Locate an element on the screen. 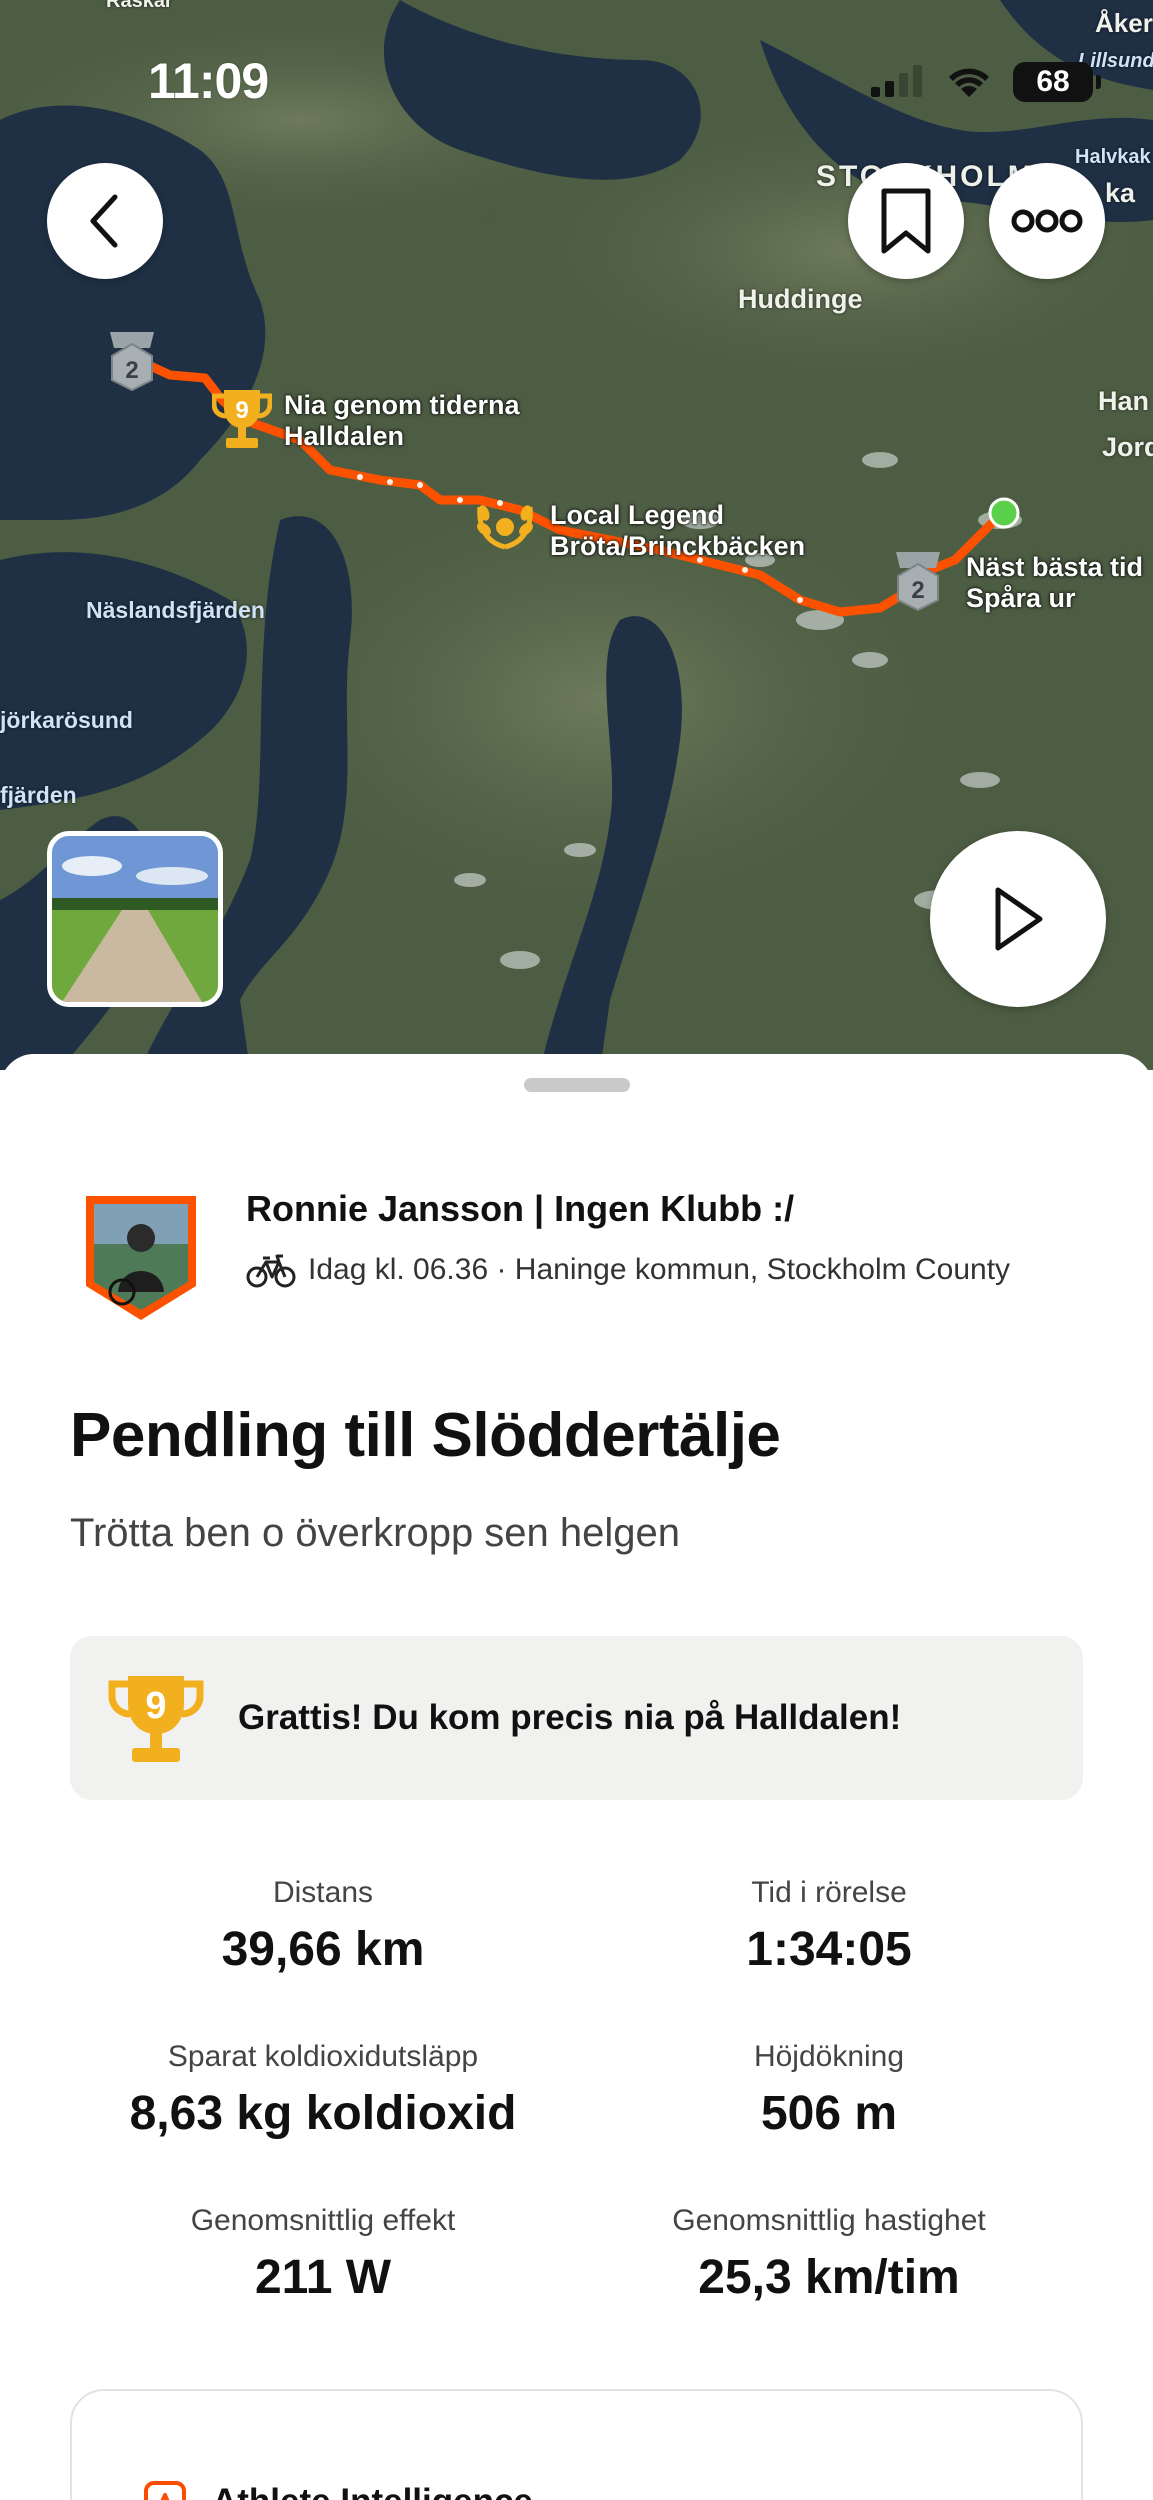 This screenshot has width=1153, height=2500. segment-label-spara-ur: Näst bästa tid Spåra ur is located at coordinates (1054, 583).